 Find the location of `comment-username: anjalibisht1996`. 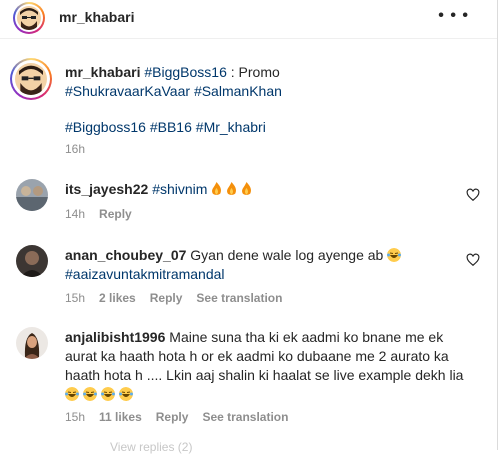

comment-username: anjalibisht1996 is located at coordinates (115, 337).